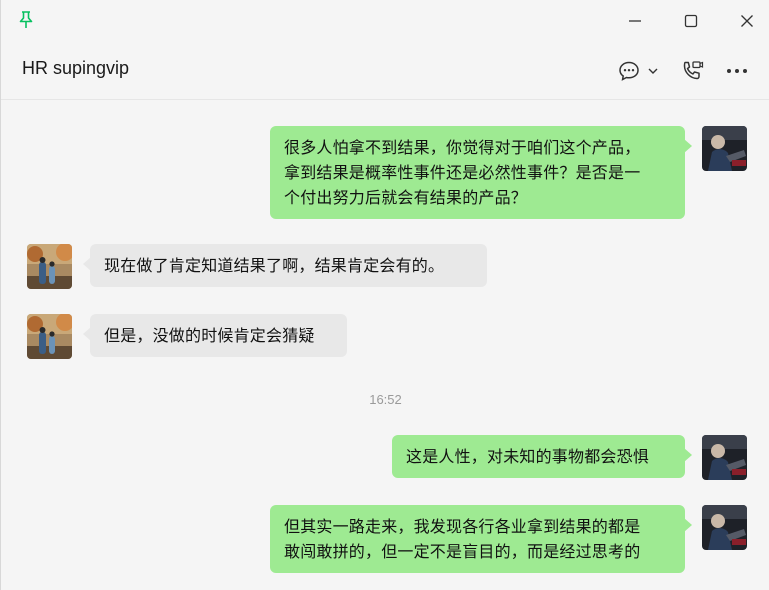 This screenshot has height=590, width=769. What do you see at coordinates (692, 71) in the screenshot?
I see `voice-call-icon` at bounding box center [692, 71].